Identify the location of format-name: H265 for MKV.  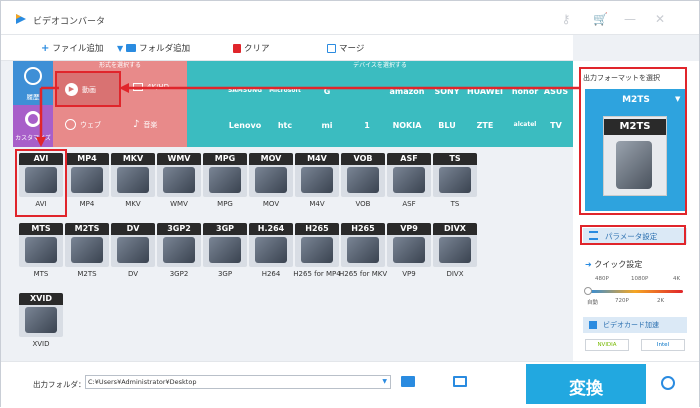
(363, 274).